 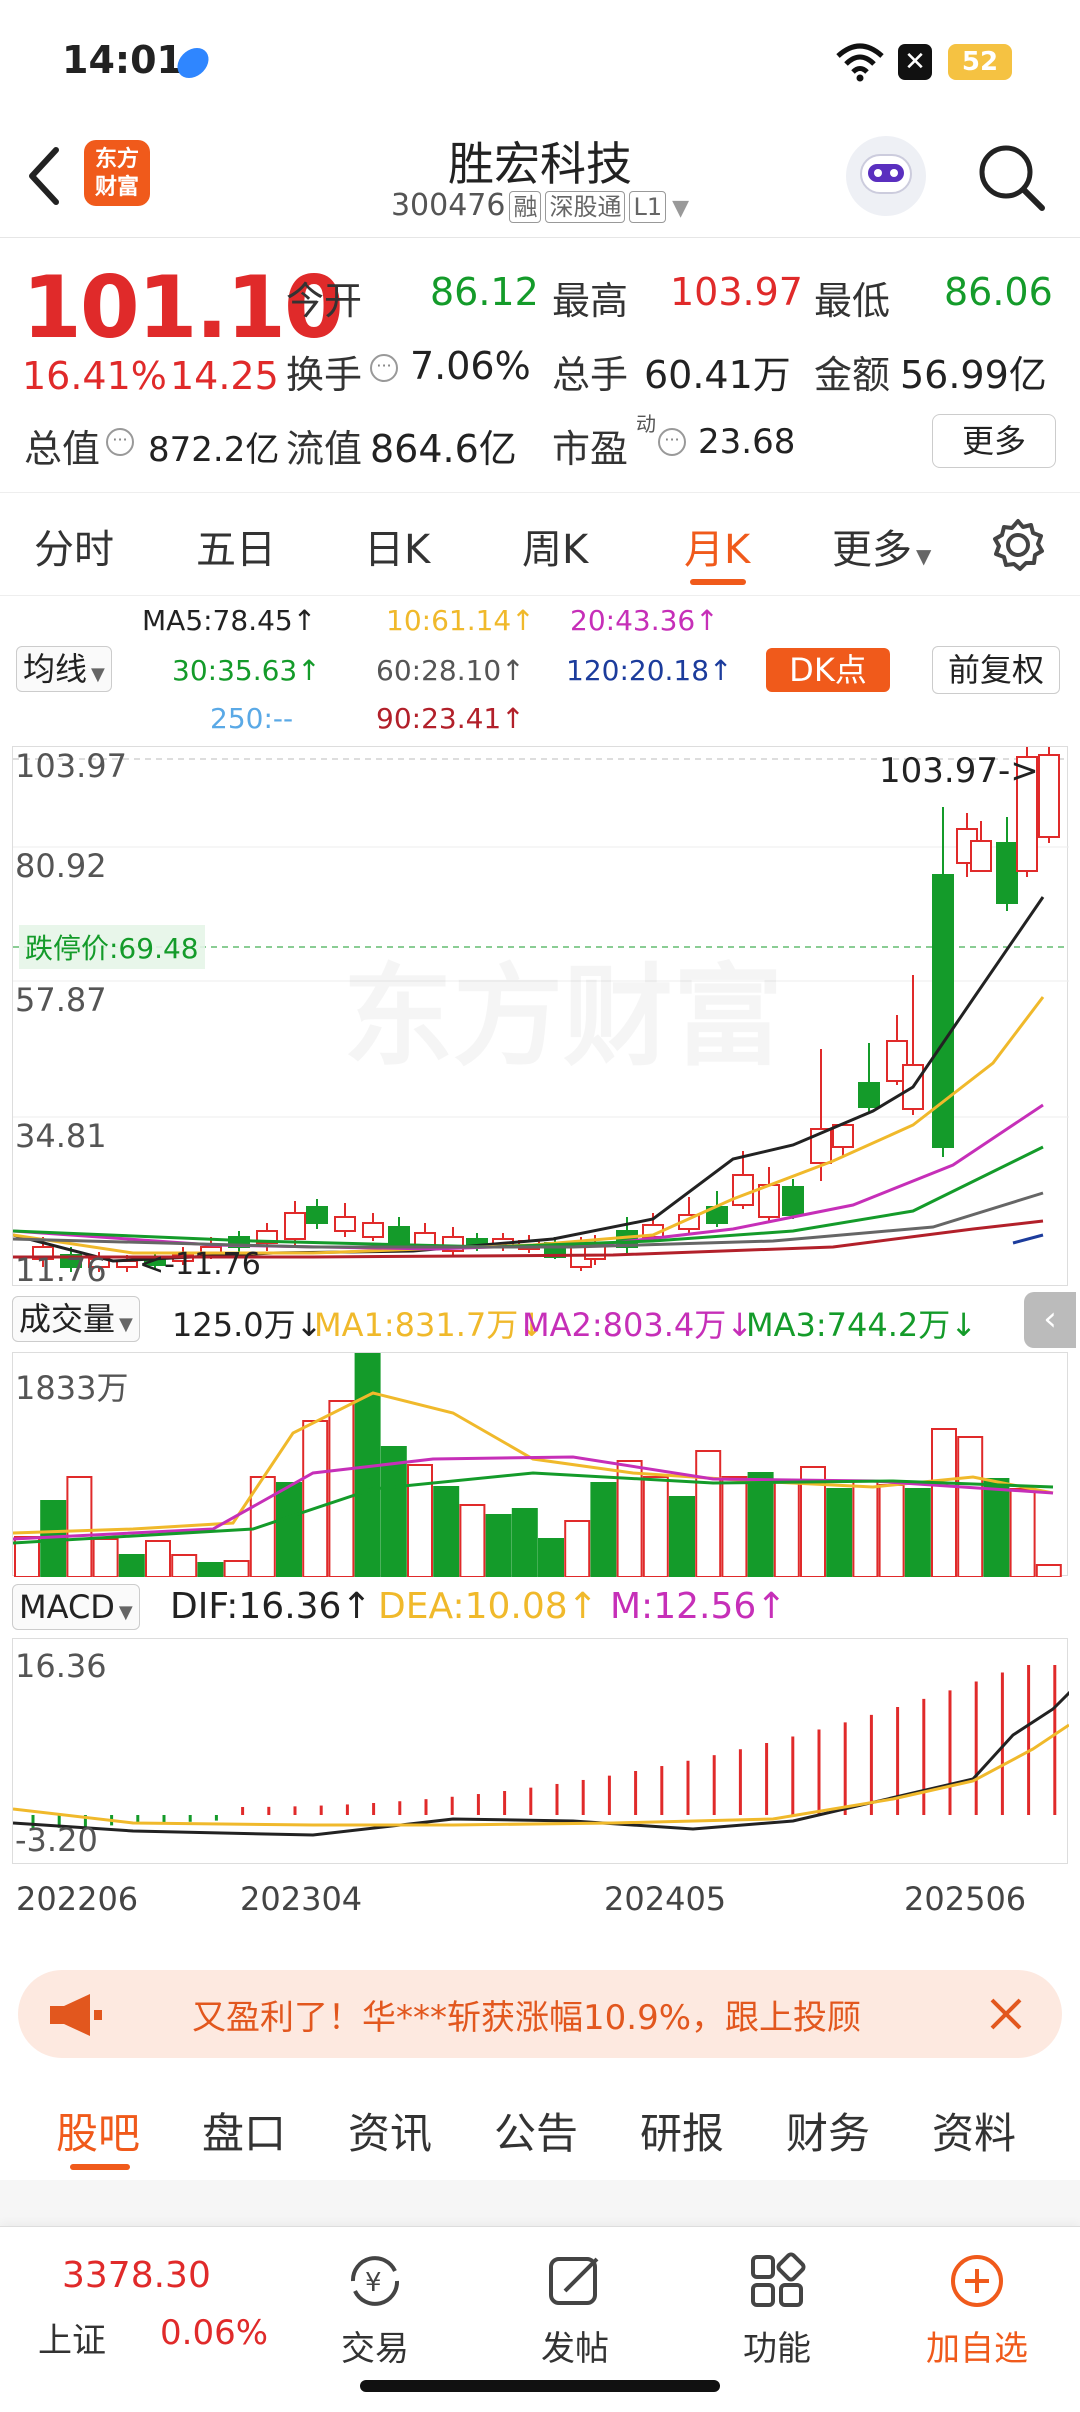 I want to click on x-label-2: 202304, so click(x=301, y=1899).